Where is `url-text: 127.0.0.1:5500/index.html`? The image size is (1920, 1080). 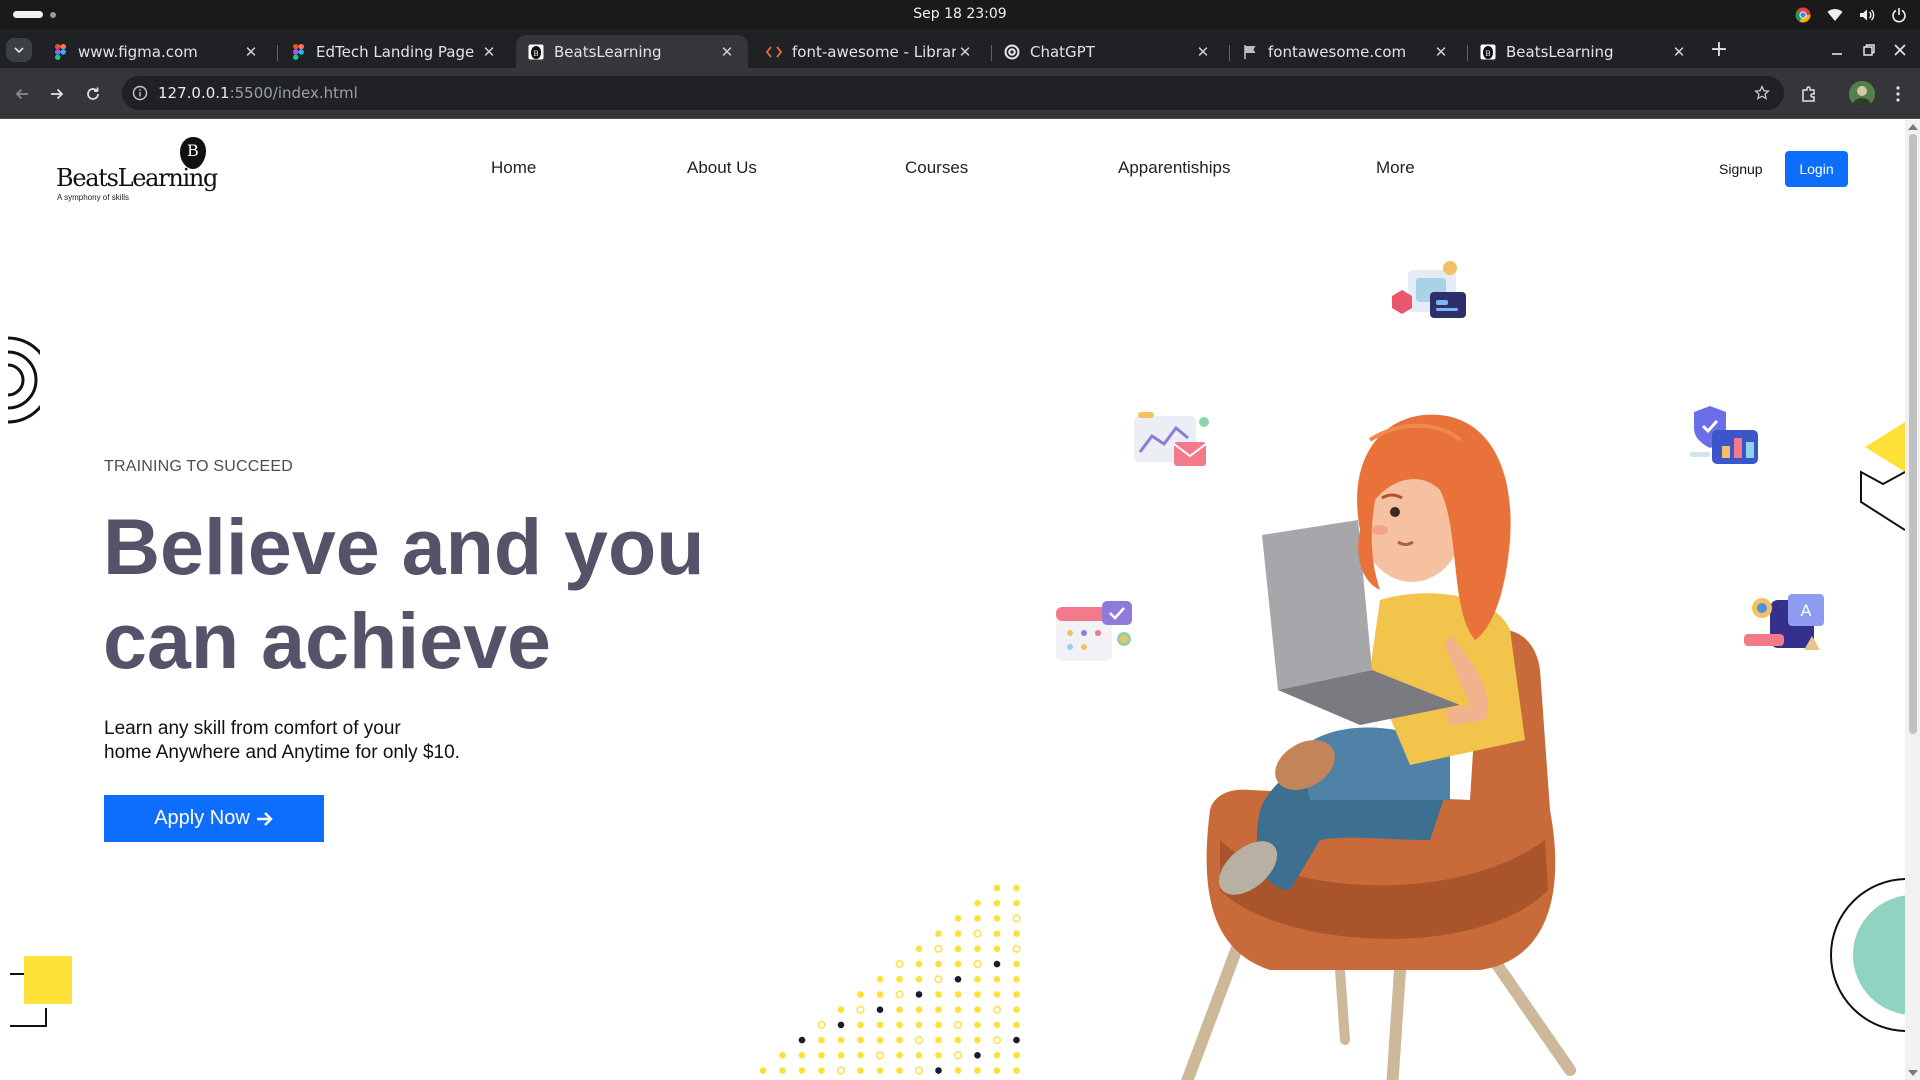
url-text: 127.0.0.1:5500/index.html is located at coordinates (258, 93).